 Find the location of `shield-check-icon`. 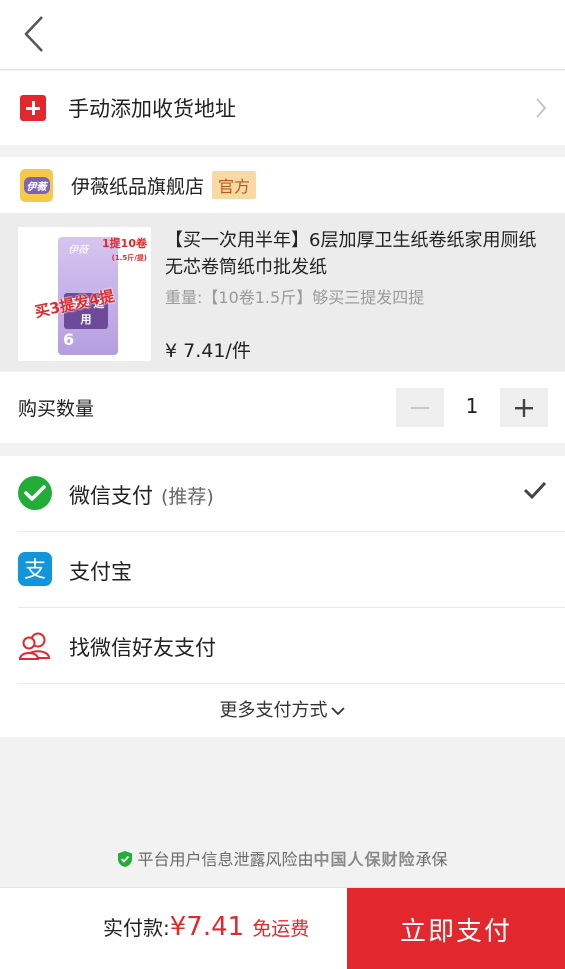

shield-check-icon is located at coordinates (125, 859).